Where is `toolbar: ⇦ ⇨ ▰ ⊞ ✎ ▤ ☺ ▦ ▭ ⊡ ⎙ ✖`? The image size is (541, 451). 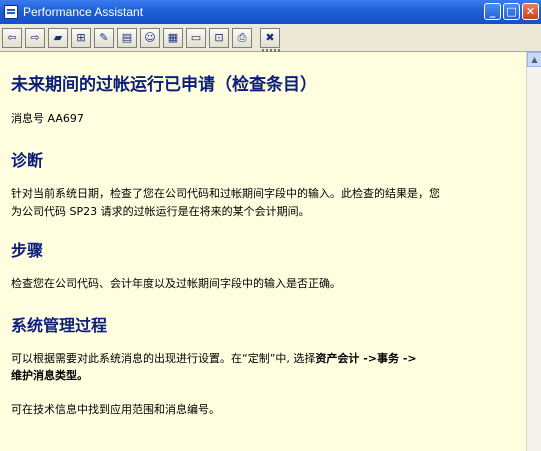 toolbar: ⇦ ⇨ ▰ ⊞ ✎ ▤ ☺ ▦ ▭ ⊡ ⎙ ✖ is located at coordinates (270, 38).